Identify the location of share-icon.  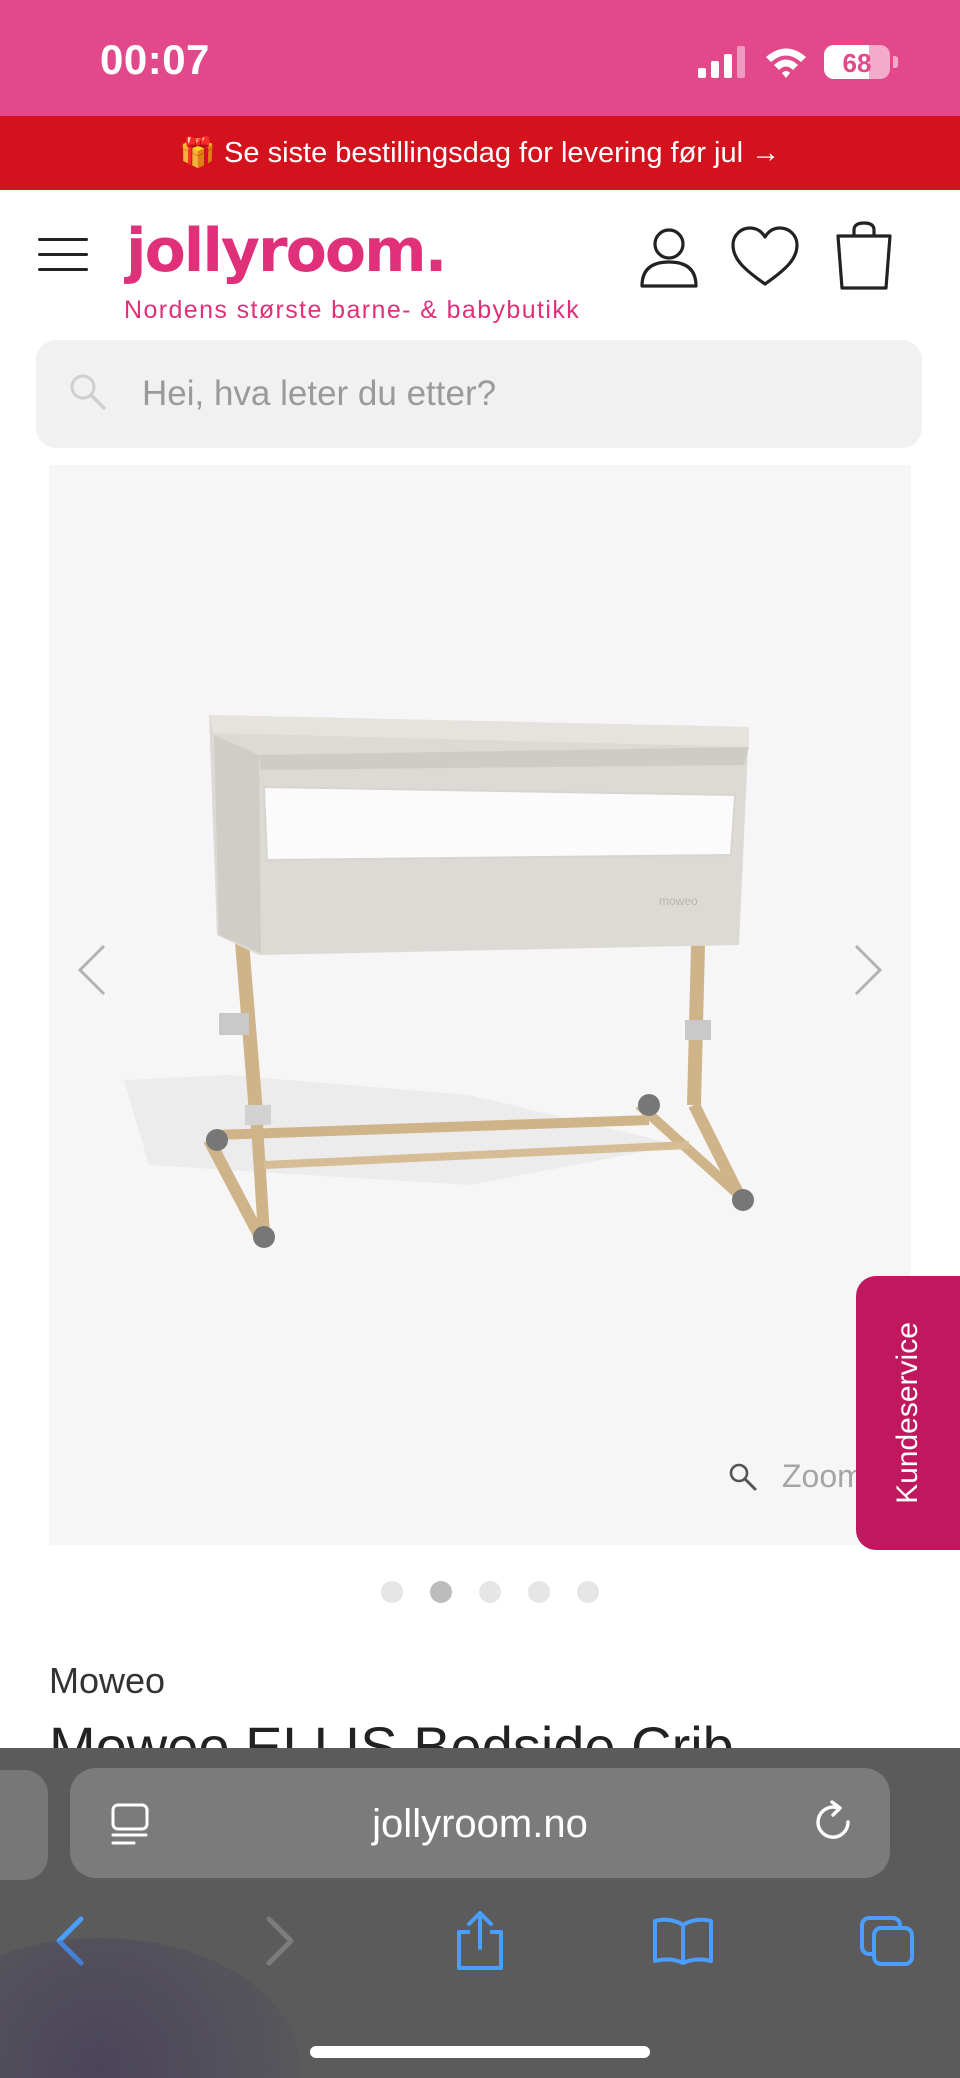
(480, 1940).